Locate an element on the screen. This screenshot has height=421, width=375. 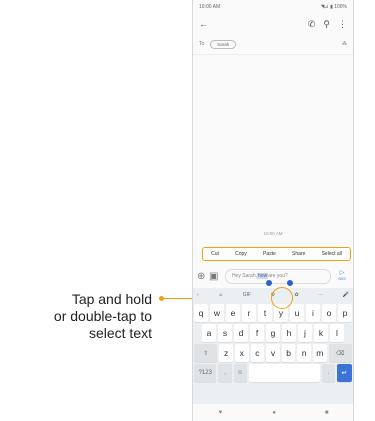
key-p: p is located at coordinates (345, 313).